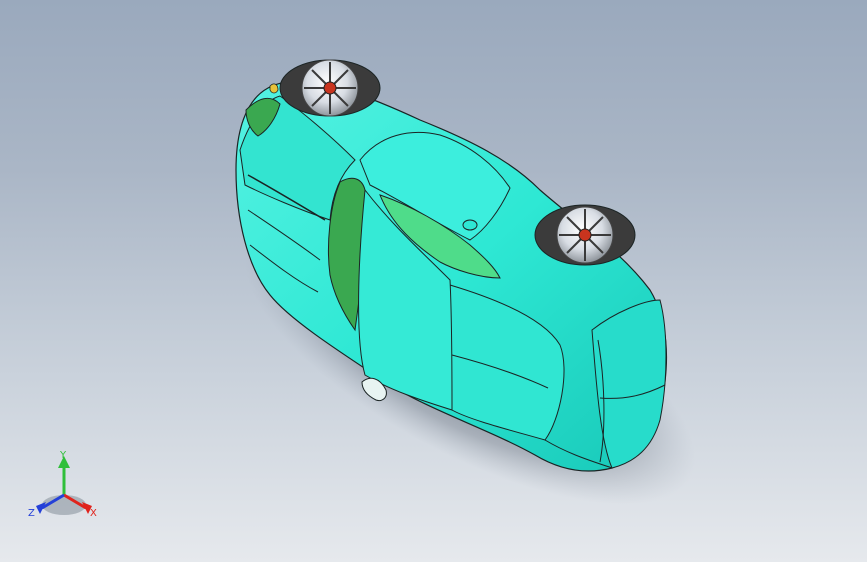 The height and width of the screenshot is (562, 867). I want to click on orientation-triad: Y X Z, so click(62, 484).